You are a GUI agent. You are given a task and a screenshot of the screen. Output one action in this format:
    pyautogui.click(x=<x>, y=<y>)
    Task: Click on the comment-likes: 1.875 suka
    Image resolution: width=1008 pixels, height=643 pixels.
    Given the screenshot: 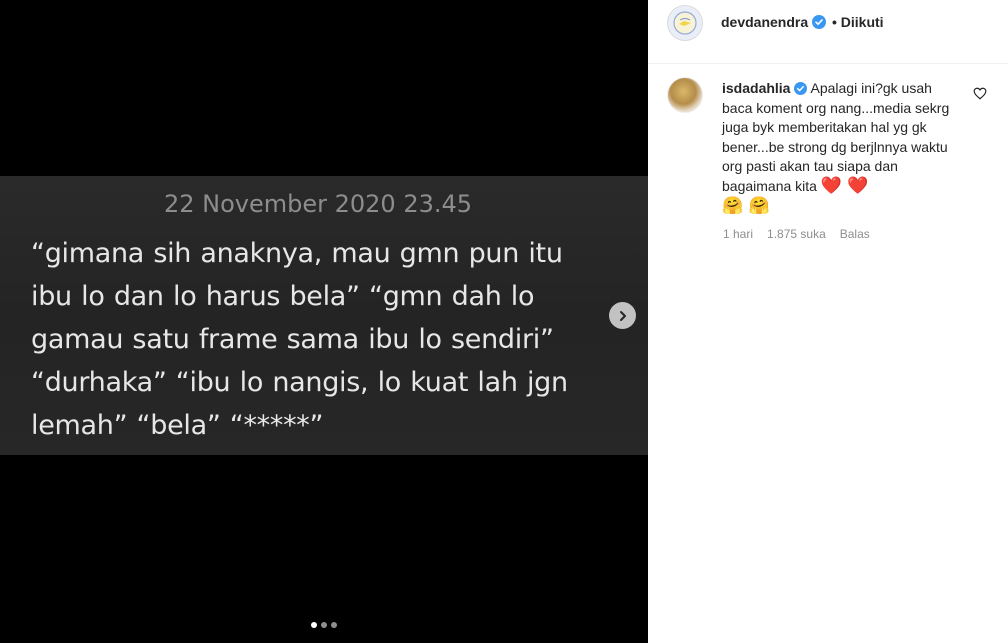 What is the action you would take?
    pyautogui.click(x=796, y=234)
    